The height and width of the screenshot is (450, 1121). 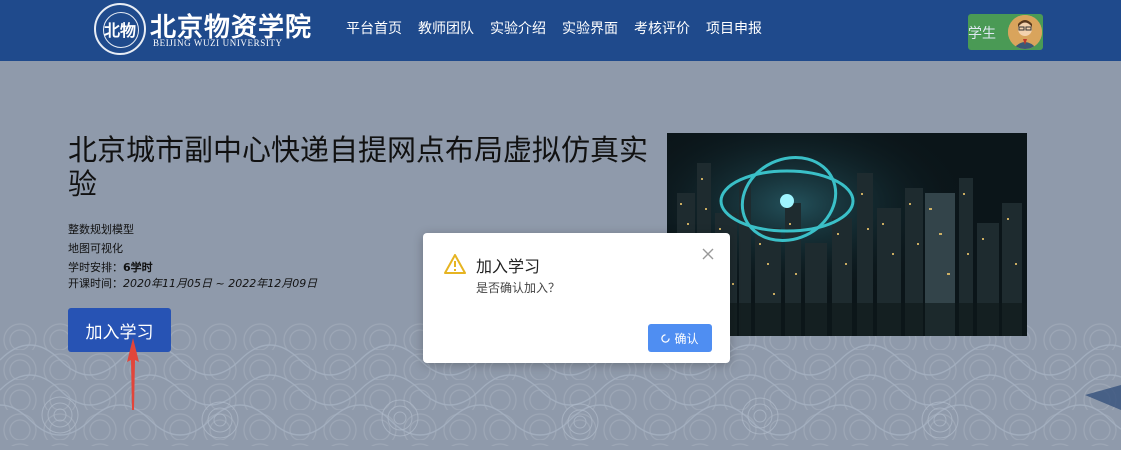 I want to click on dialog-message: 是否确认加入？, so click(x=518, y=288).